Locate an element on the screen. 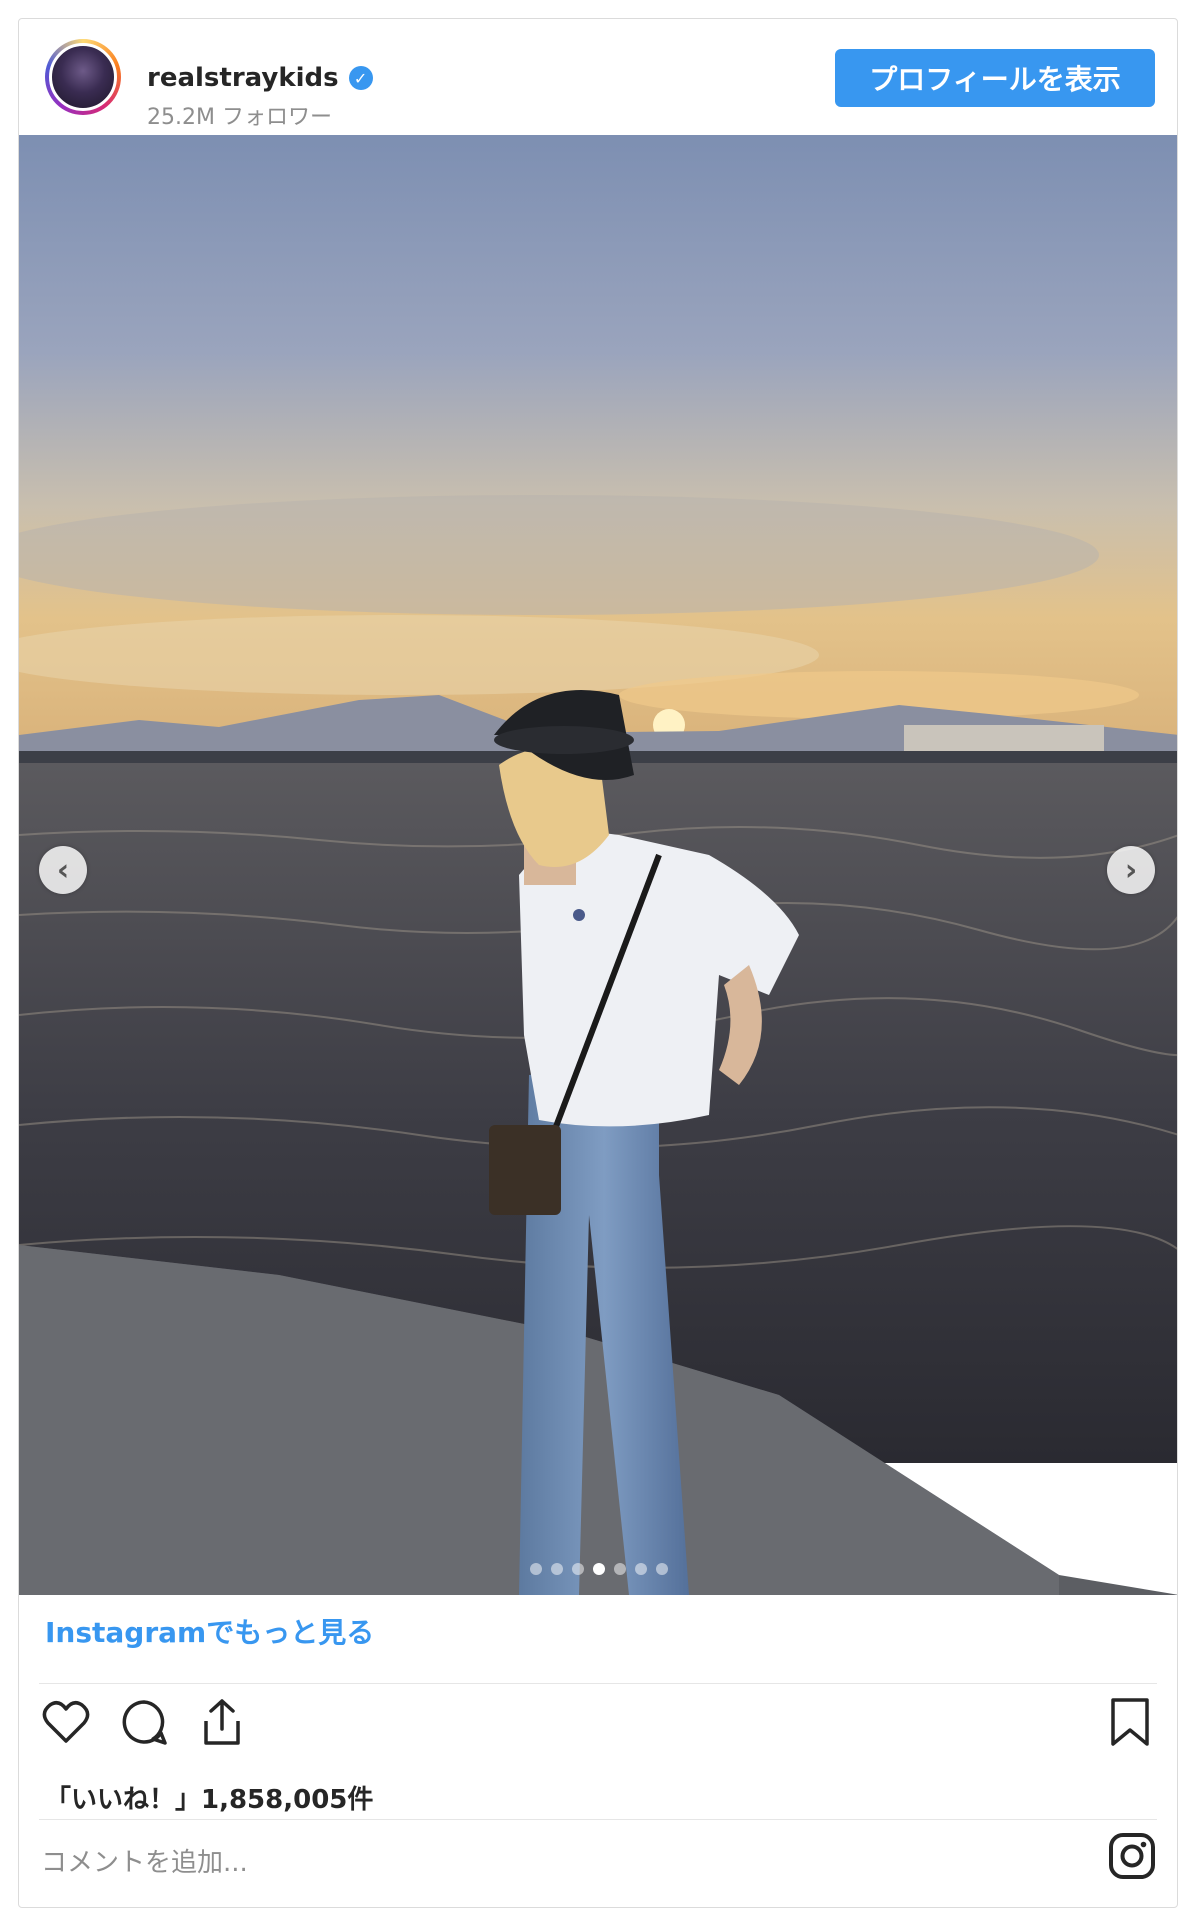  like-count: 「いいね！」1,858,005件 is located at coordinates (209, 1800).